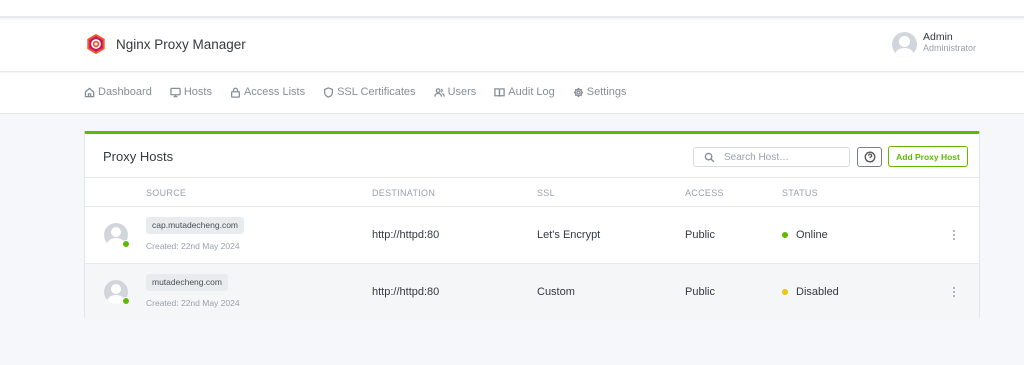 This screenshot has width=1024, height=365. Describe the element at coordinates (800, 193) in the screenshot. I see `column-header-status: STATUS` at that location.